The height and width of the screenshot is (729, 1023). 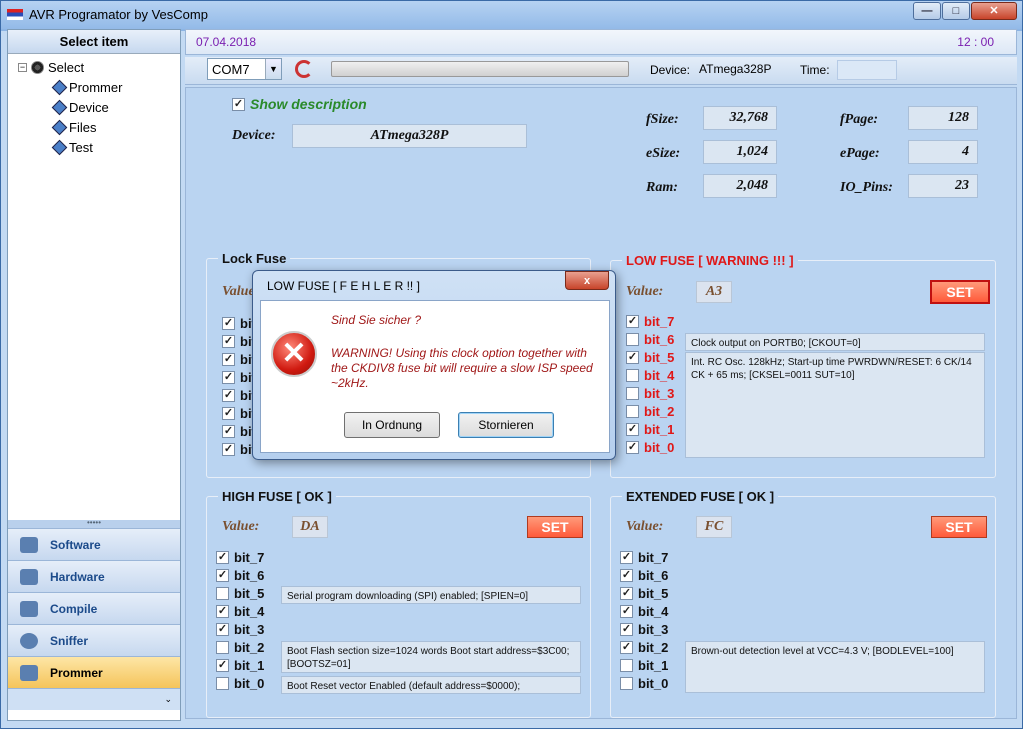 I want to click on high-fuse-bit-6-checkbox: ✓ bit_6, so click(x=240, y=575).